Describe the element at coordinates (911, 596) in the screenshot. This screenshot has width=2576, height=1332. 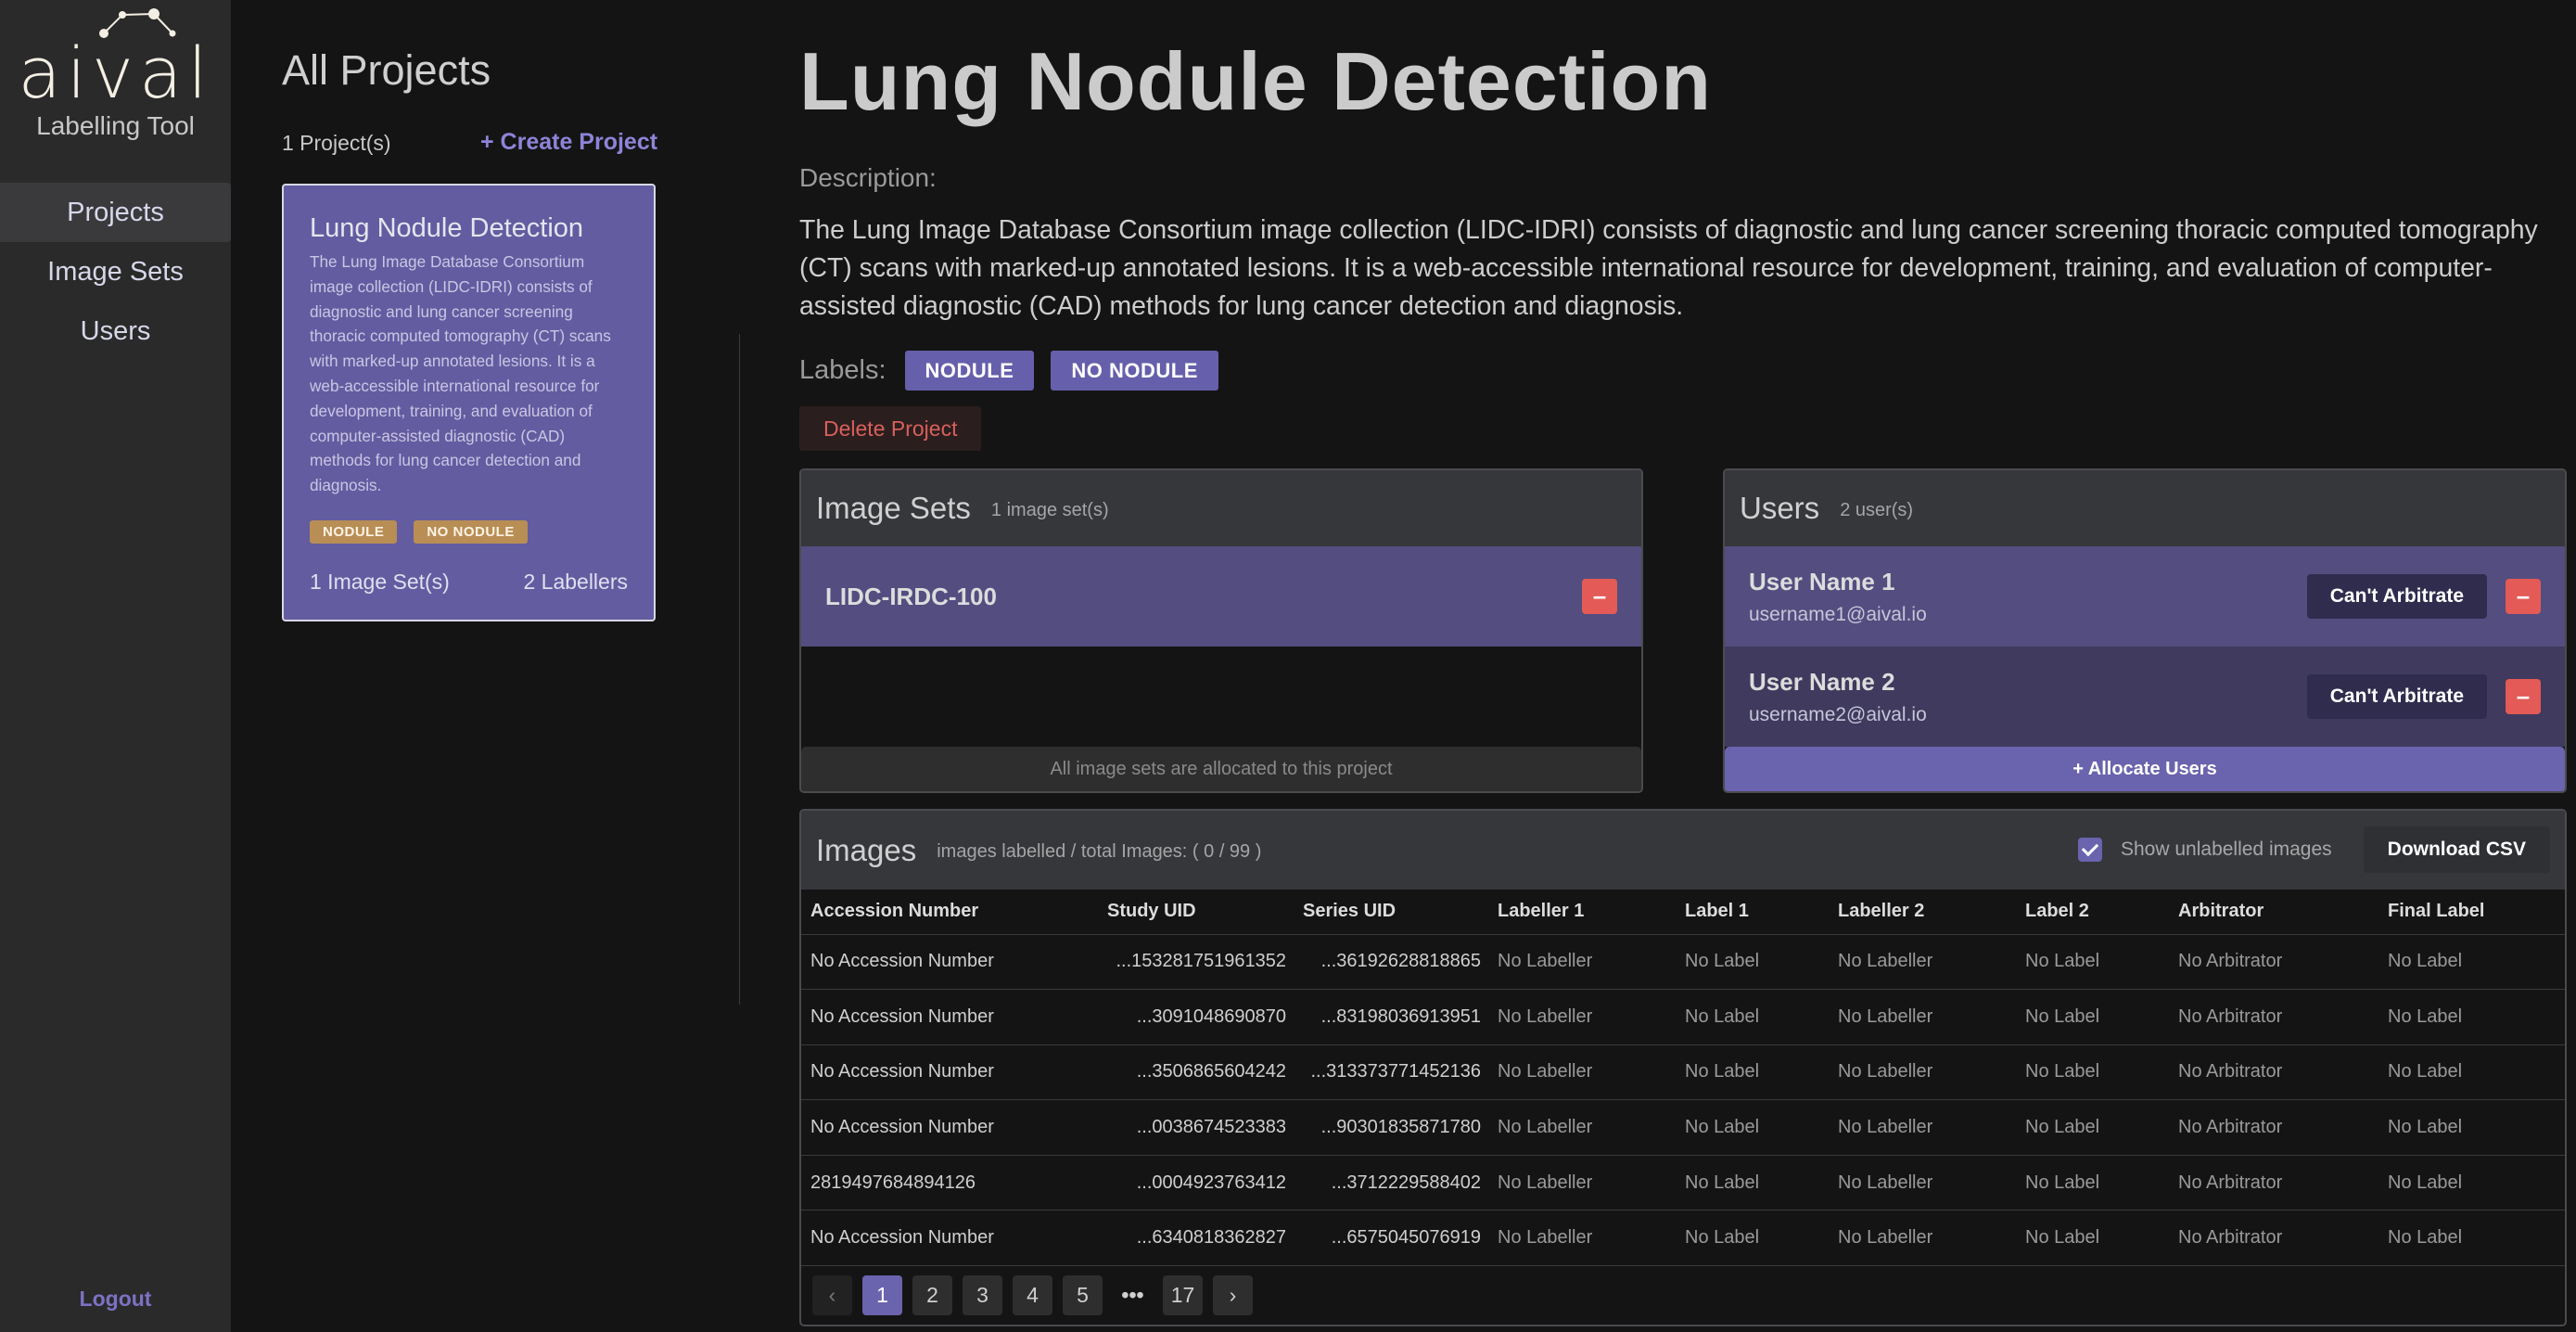
I see `image-set-name: LIDC-IRDC-100` at that location.